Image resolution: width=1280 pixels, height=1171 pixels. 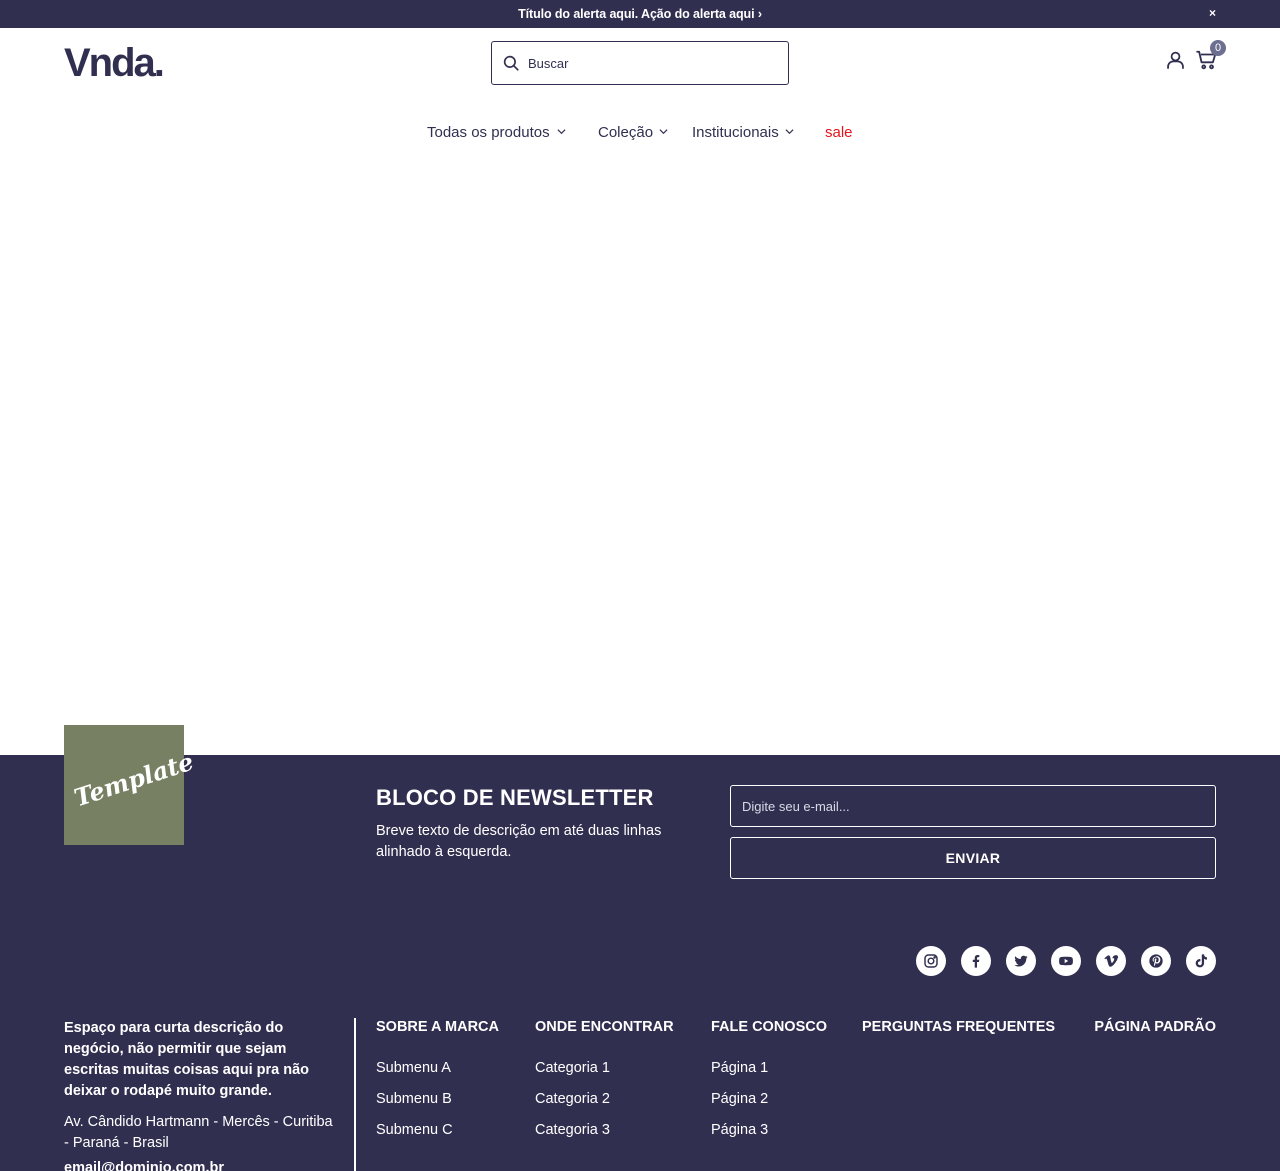 I want to click on vimeo-icon, so click(x=1111, y=961).